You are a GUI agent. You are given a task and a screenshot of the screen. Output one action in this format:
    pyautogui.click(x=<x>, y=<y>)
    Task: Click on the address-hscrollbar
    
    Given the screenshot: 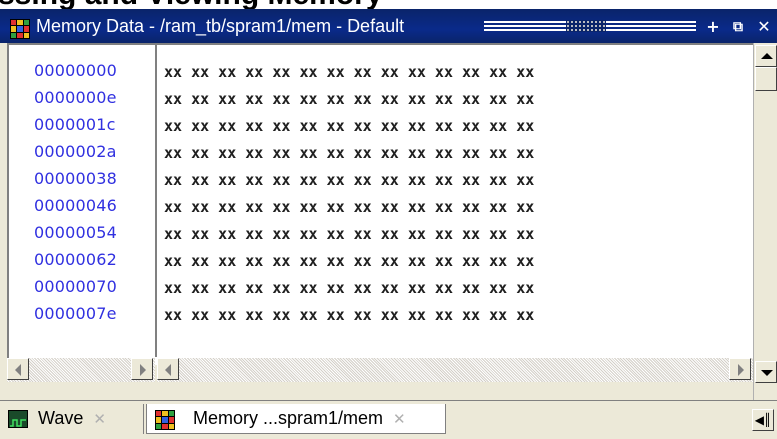 What is the action you would take?
    pyautogui.click(x=81, y=370)
    